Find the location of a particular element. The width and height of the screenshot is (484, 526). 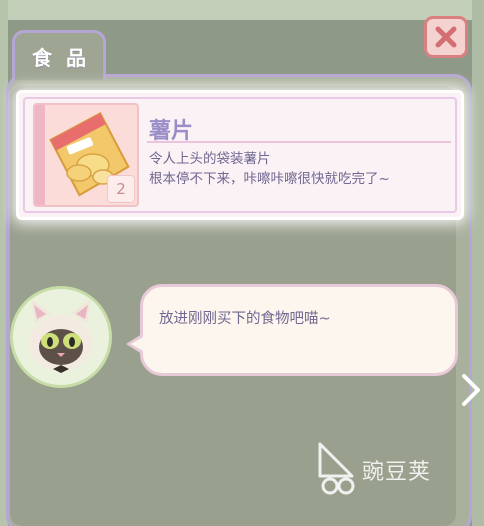

background-right is located at coordinates (478, 263).